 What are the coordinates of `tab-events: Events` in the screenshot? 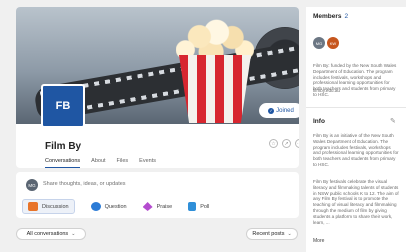 It's located at (147, 163).